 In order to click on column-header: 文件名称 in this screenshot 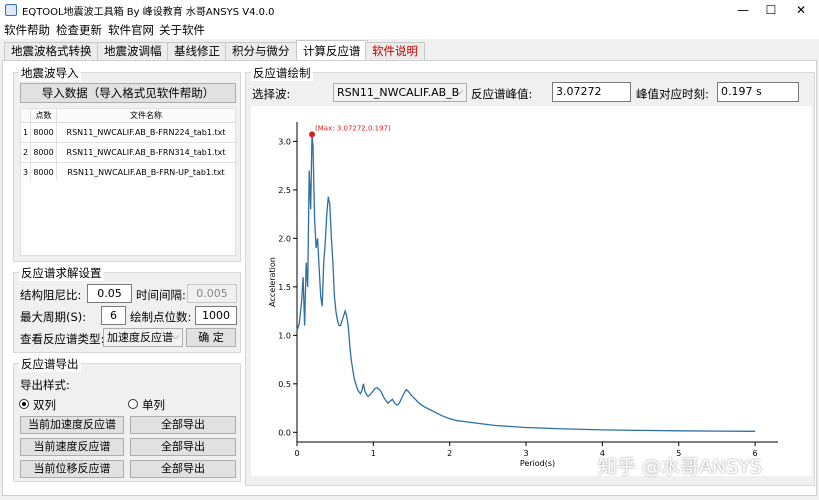, I will do `click(146, 115)`.